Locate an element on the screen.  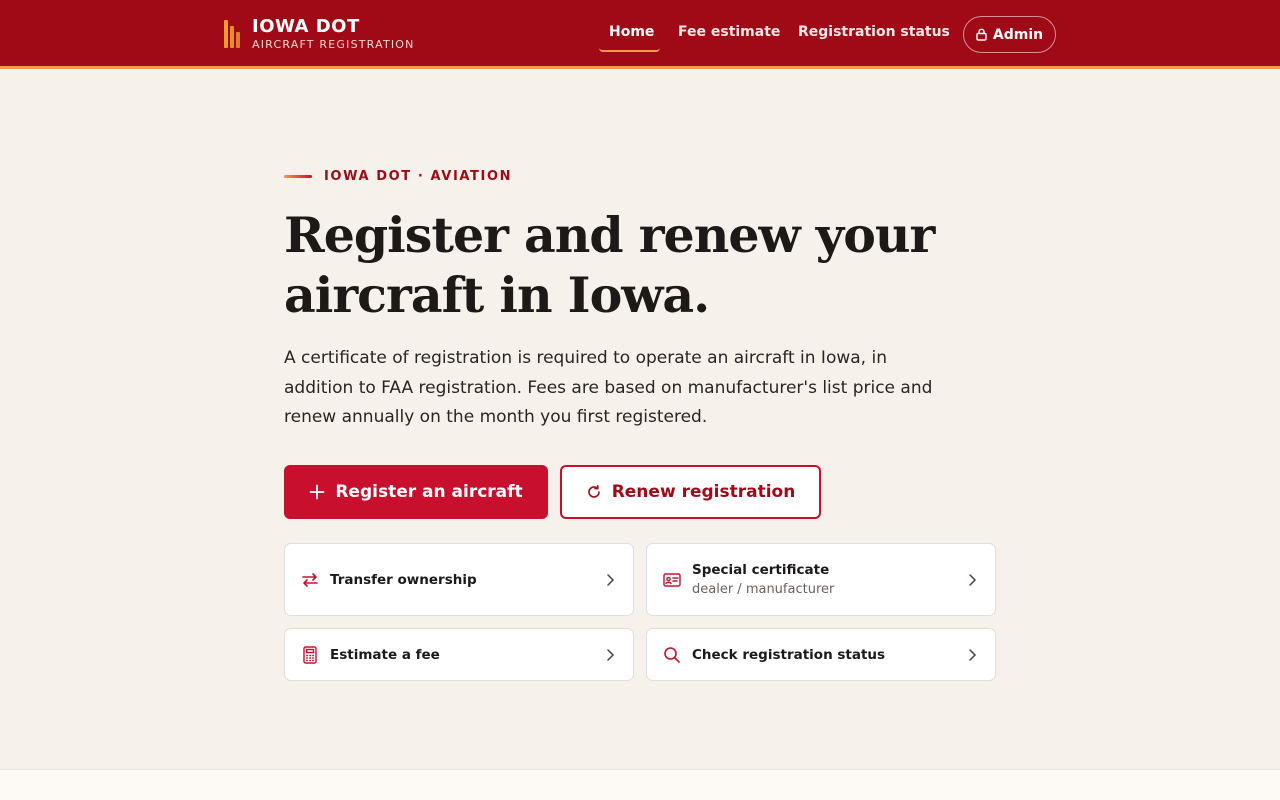
card-check-status: Check registration status is located at coordinates (821, 654).